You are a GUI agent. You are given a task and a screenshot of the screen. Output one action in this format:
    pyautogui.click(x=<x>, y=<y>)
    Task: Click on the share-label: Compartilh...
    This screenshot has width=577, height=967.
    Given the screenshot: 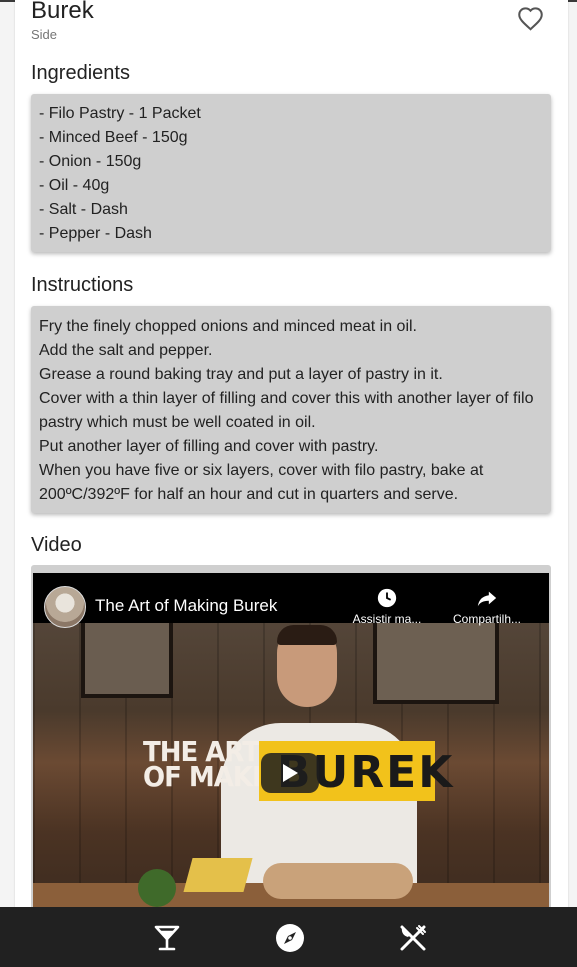 What is the action you would take?
    pyautogui.click(x=487, y=619)
    